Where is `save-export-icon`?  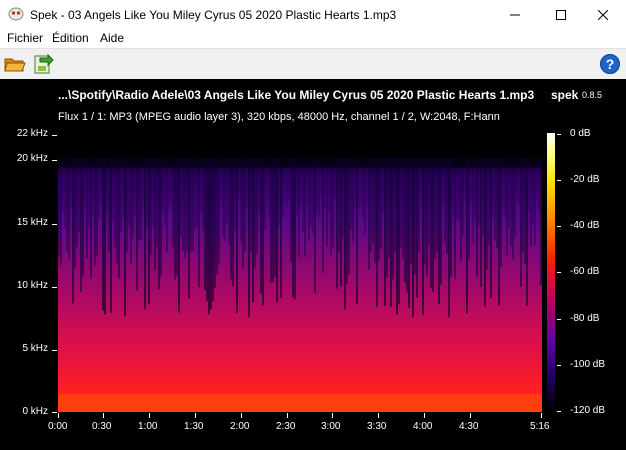 save-export-icon is located at coordinates (44, 63).